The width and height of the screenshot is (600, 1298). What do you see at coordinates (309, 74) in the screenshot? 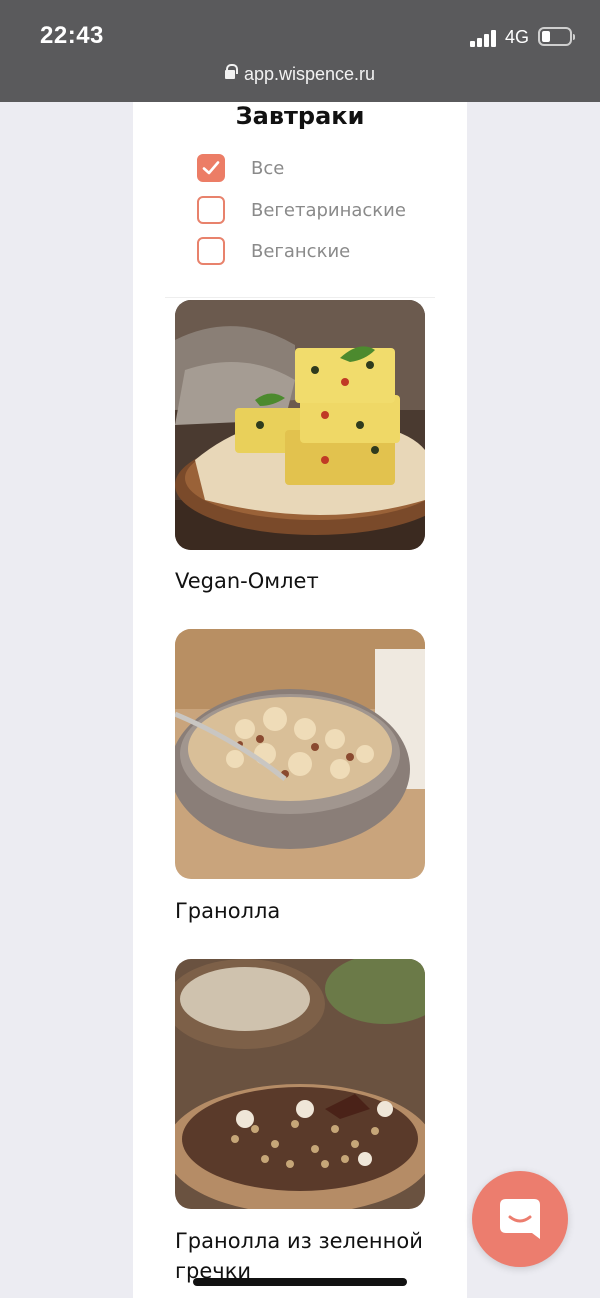
I see `url-text: app.wispence.ru` at bounding box center [309, 74].